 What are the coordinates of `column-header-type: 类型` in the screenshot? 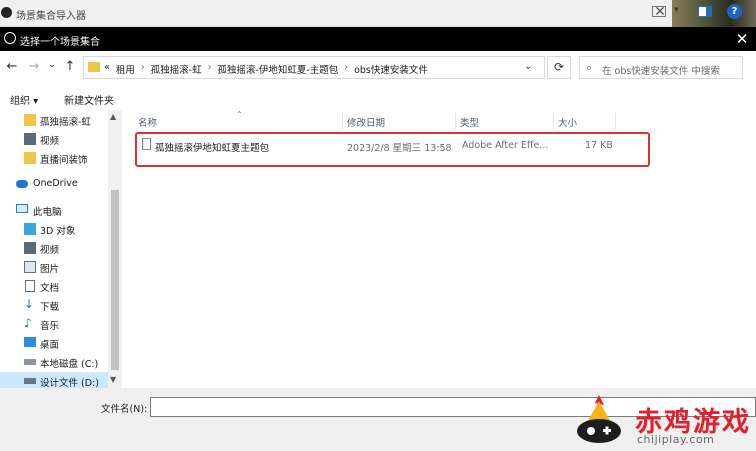 It's located at (469, 122).